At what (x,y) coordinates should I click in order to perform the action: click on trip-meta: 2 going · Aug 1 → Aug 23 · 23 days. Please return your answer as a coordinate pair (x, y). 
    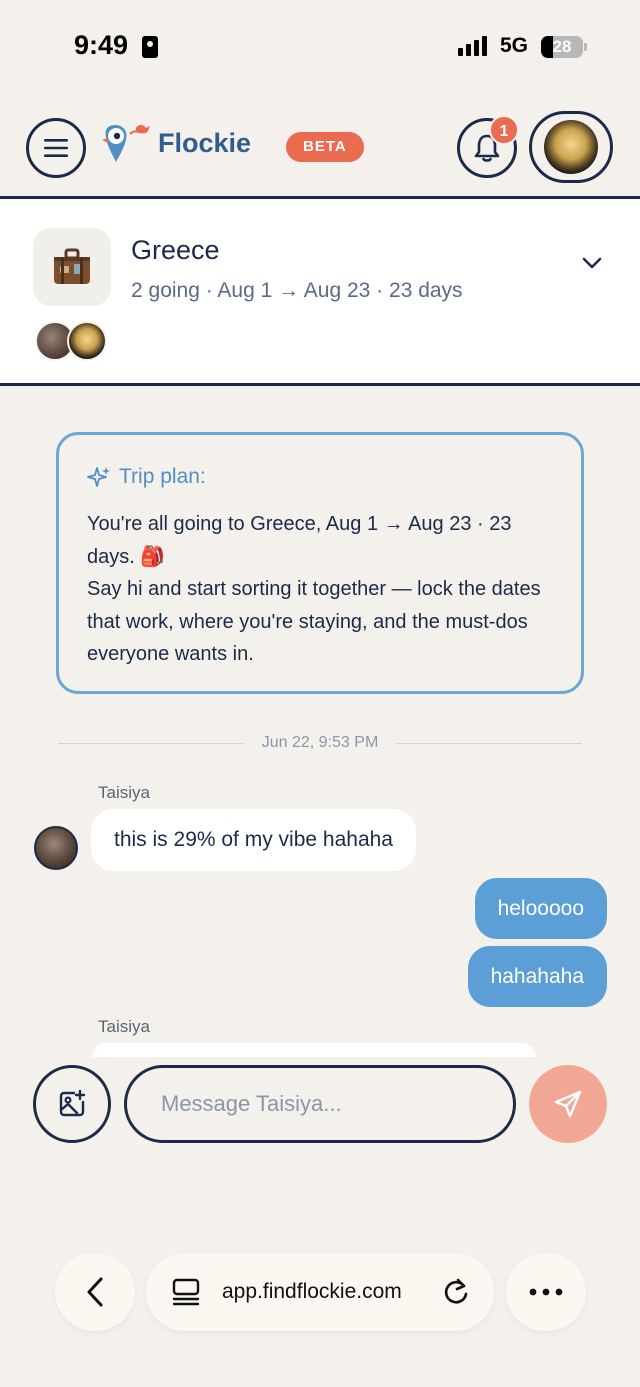
    Looking at the image, I should click on (297, 290).